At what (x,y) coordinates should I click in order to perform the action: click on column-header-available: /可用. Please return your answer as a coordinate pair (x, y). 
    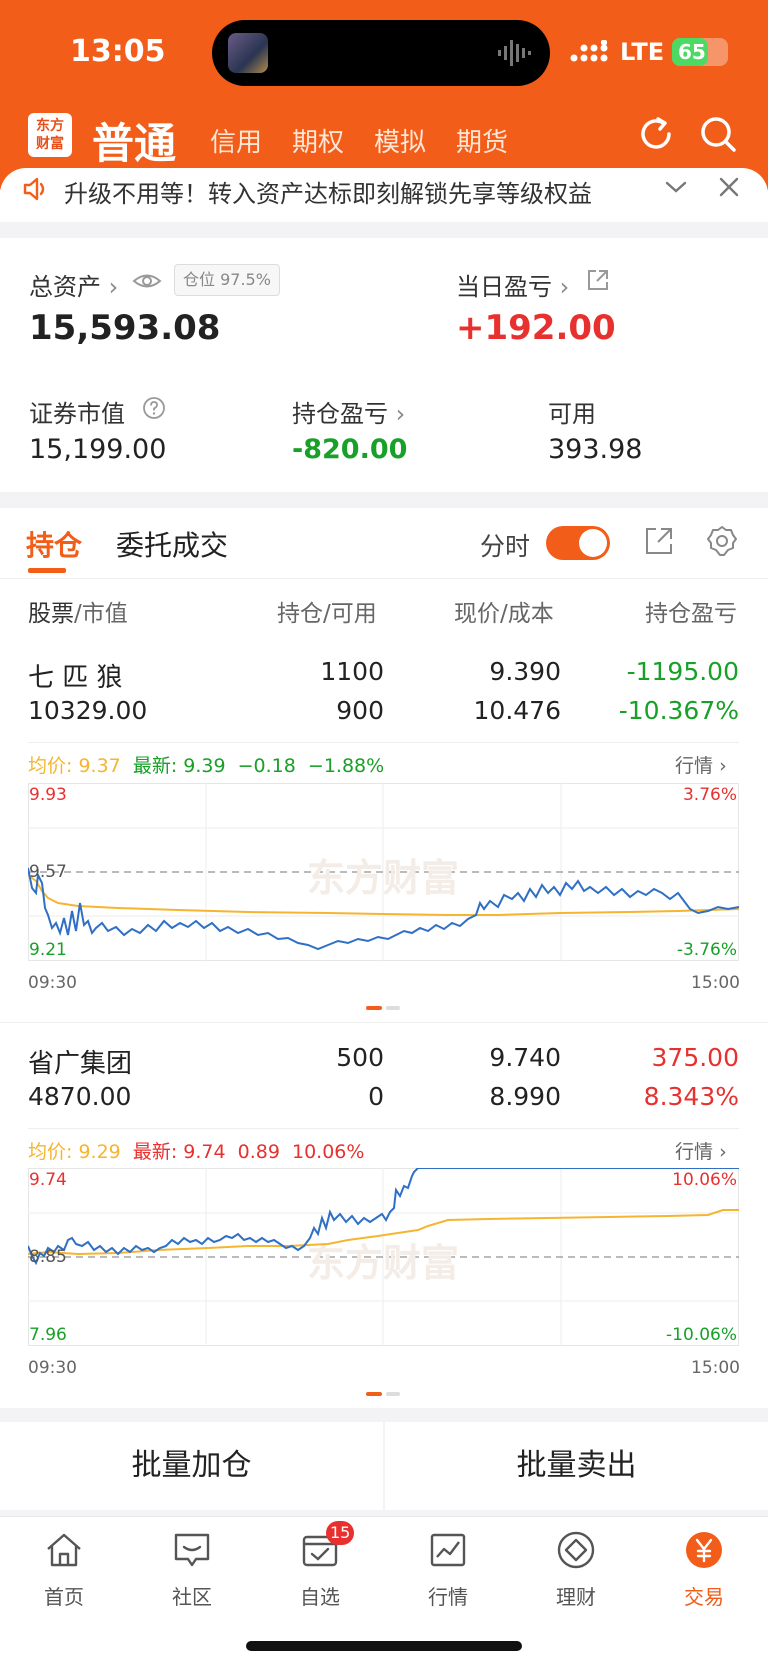
    Looking at the image, I should click on (350, 614).